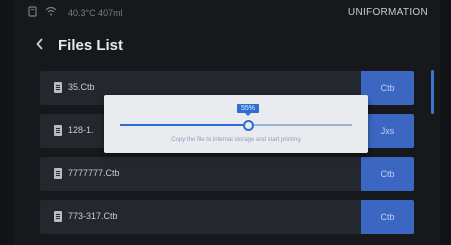 The width and height of the screenshot is (451, 245). I want to click on file-name: 7777777.Ctb, so click(94, 173).